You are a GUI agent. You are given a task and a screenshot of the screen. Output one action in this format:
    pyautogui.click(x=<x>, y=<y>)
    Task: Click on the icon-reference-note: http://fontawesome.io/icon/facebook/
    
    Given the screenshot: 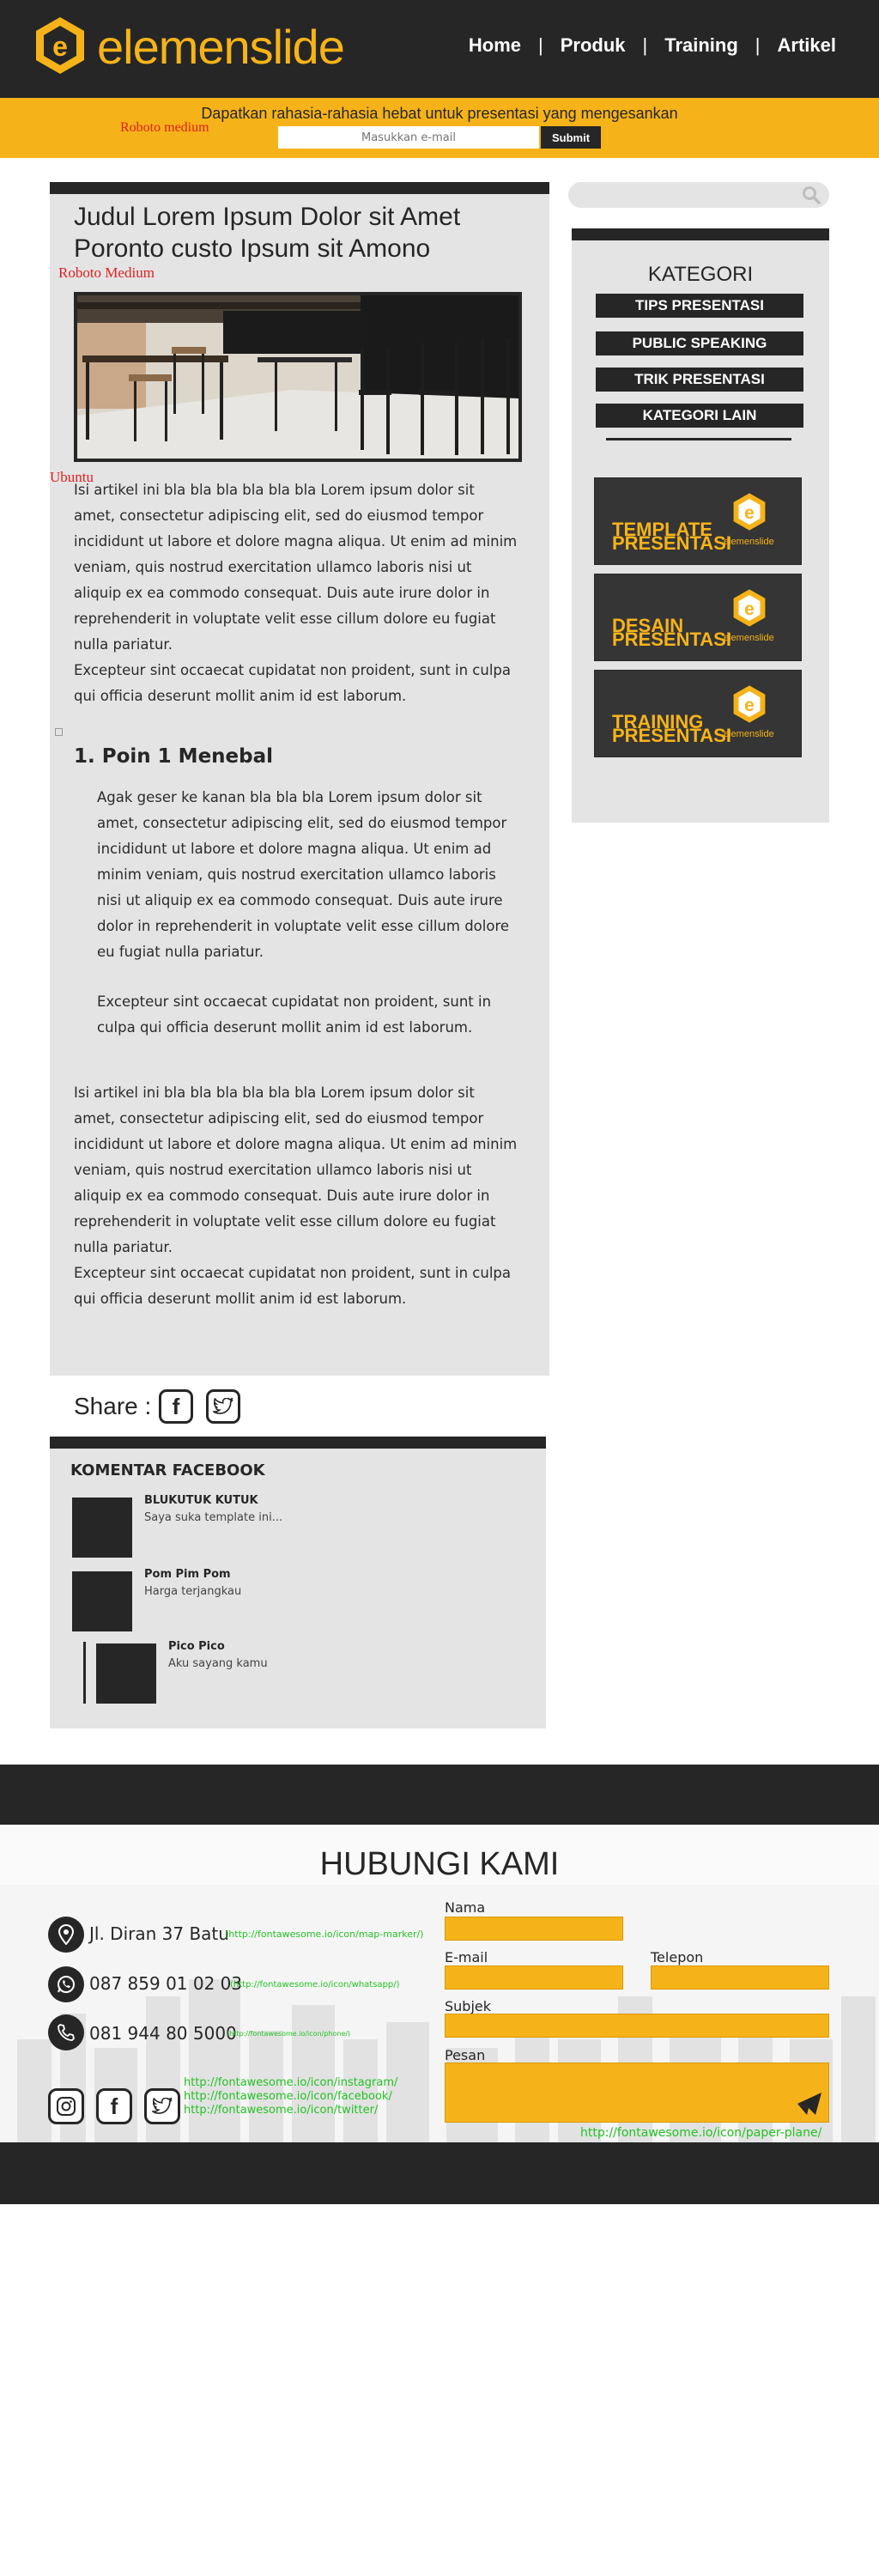 What is the action you would take?
    pyautogui.click(x=288, y=2097)
    